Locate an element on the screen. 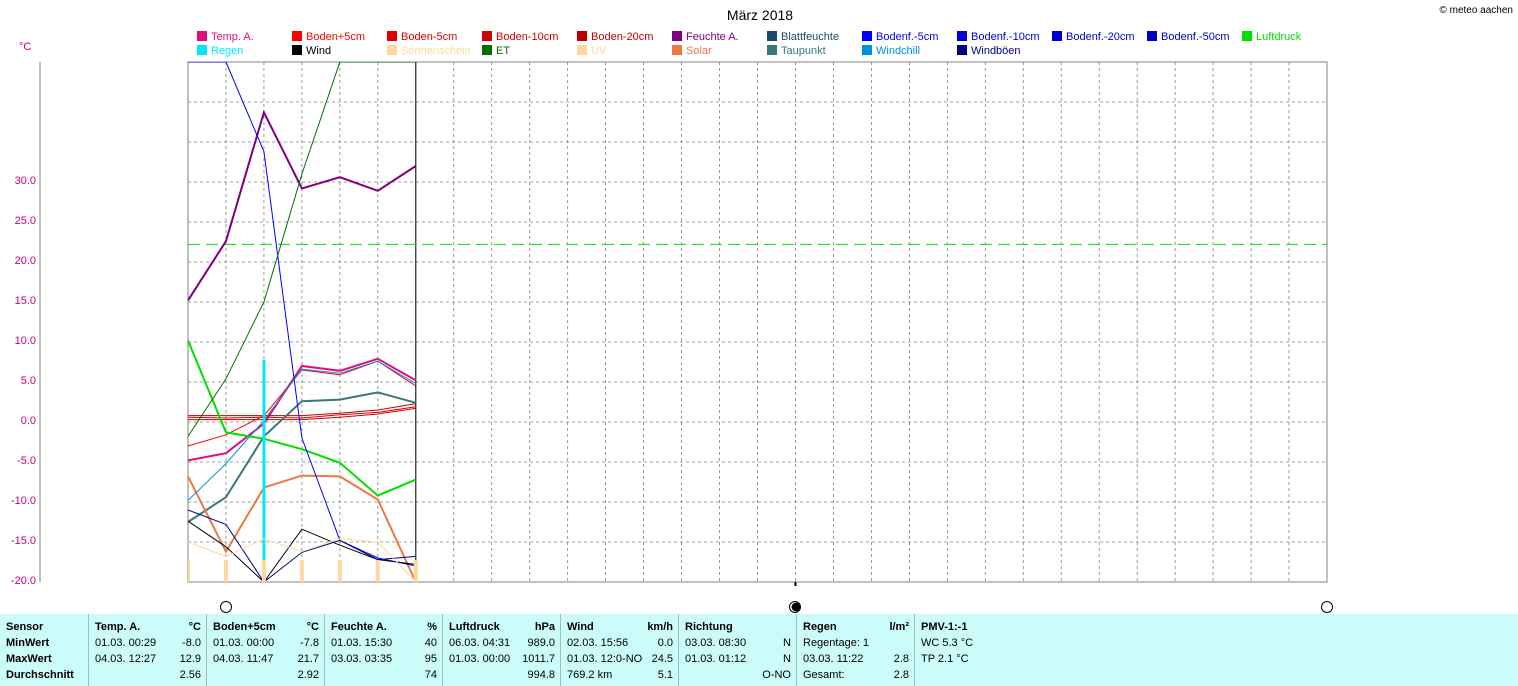 This screenshot has width=1518, height=686. table-cell-left: Temp. A. is located at coordinates (118, 627).